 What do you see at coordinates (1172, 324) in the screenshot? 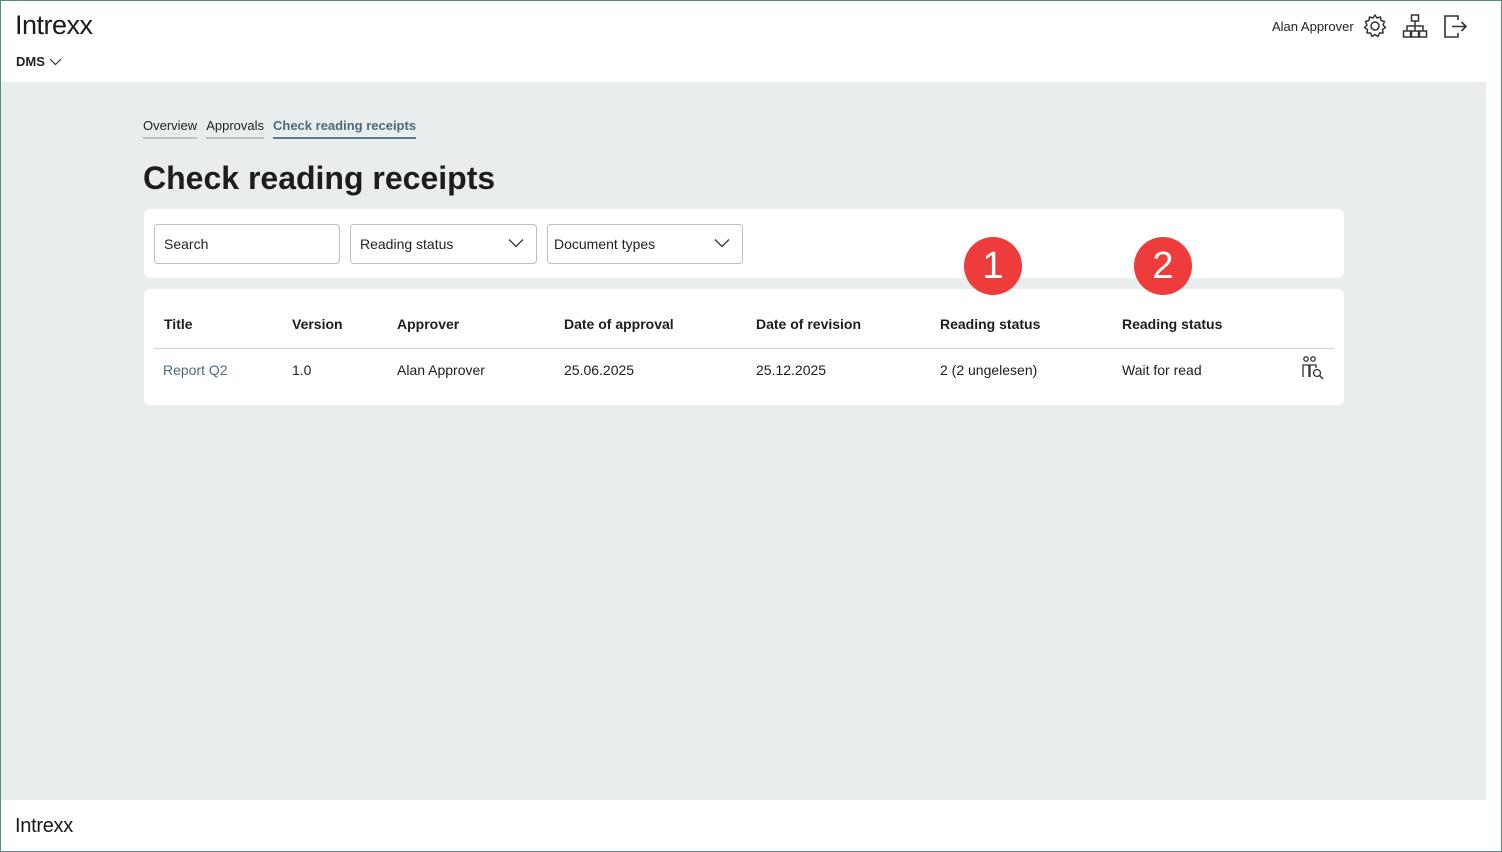
I see `column-header-reading-status: Reading status` at bounding box center [1172, 324].